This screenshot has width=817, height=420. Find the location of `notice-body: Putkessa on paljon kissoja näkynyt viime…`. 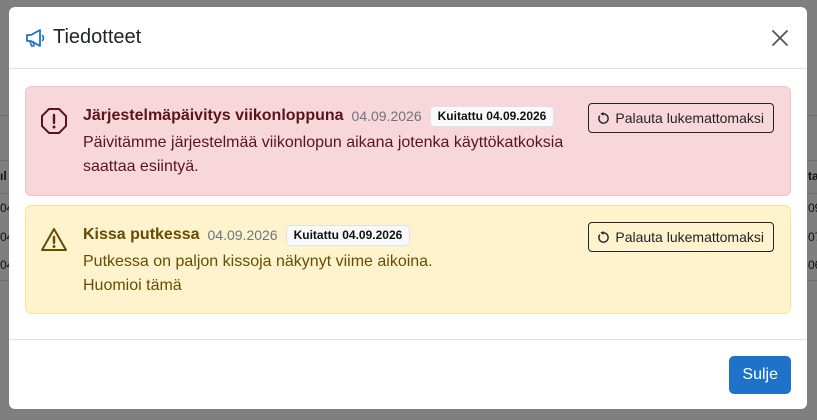

notice-body: Putkessa on paljon kissoja näkynyt viime… is located at coordinates (333, 274).